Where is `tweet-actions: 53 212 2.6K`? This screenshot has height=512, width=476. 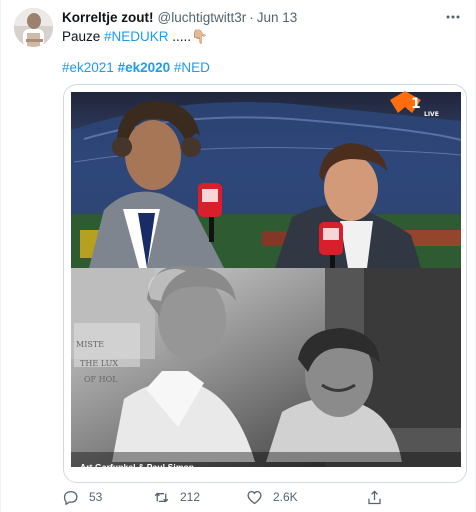
tweet-actions: 53 212 2.6K is located at coordinates (239, 497).